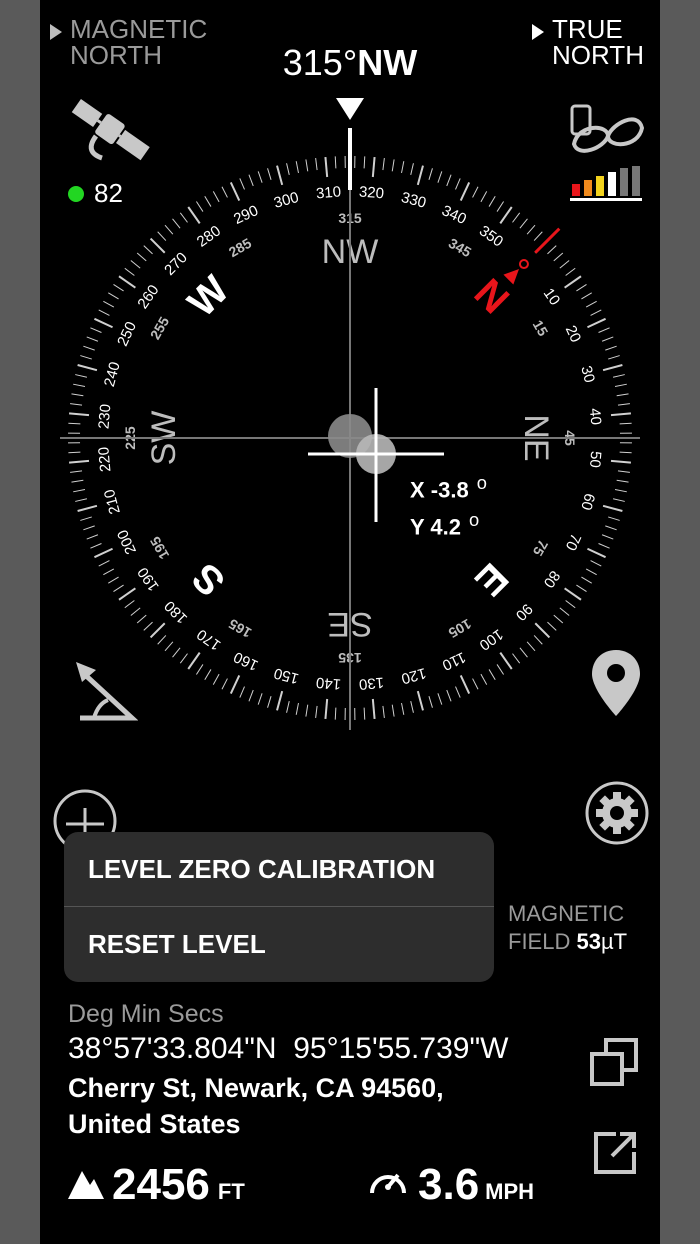 The image size is (700, 1244). I want to click on location-pin-icon, so click(616, 683).